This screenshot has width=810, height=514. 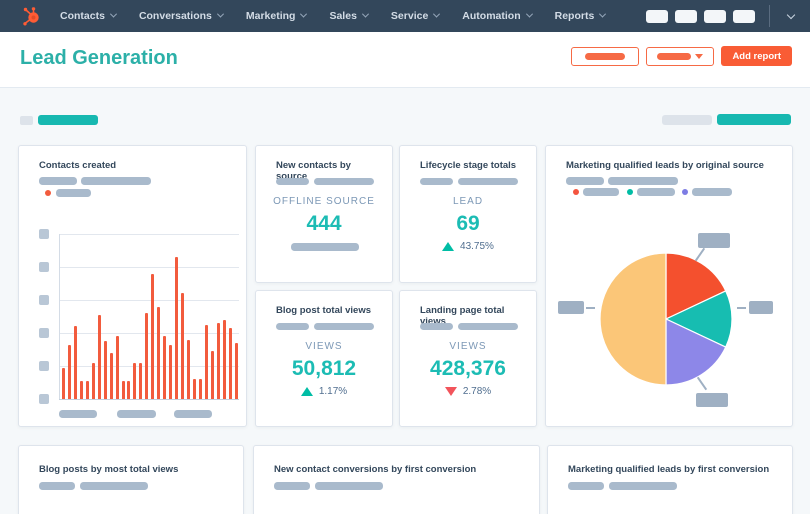 What do you see at coordinates (448, 246) in the screenshot?
I see `trend-up-icon` at bounding box center [448, 246].